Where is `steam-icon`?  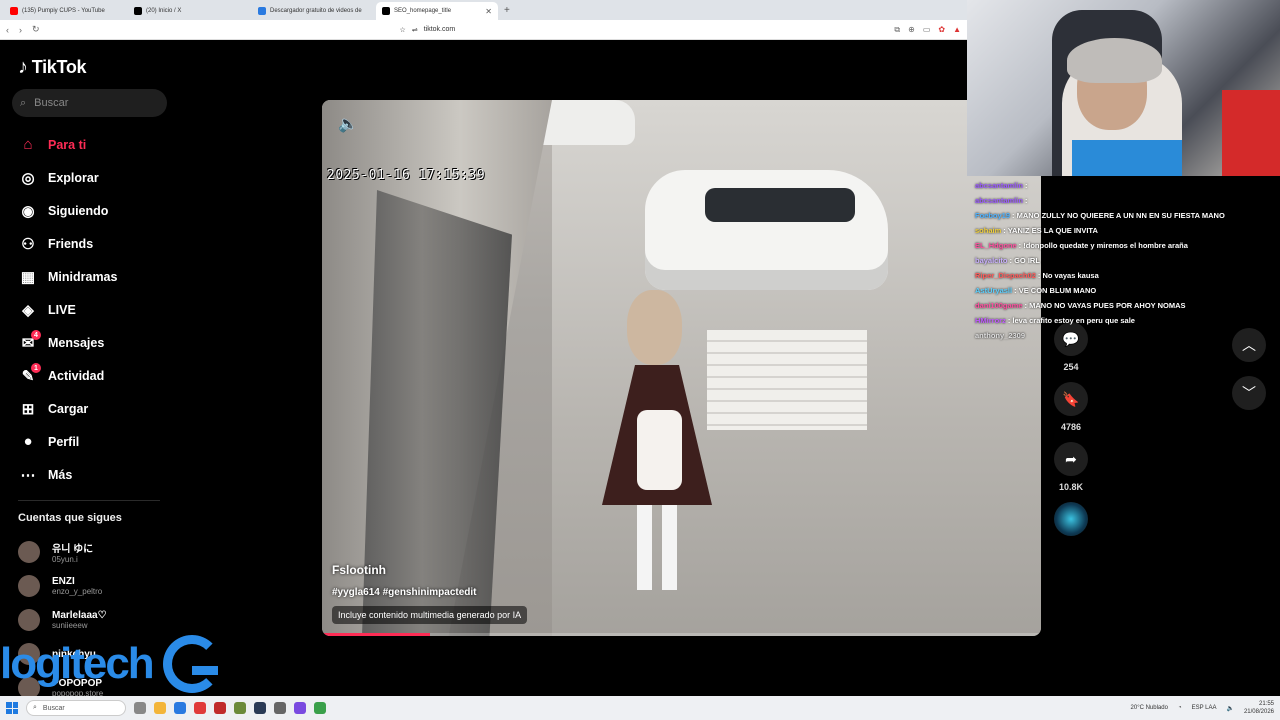
steam-icon is located at coordinates (260, 708).